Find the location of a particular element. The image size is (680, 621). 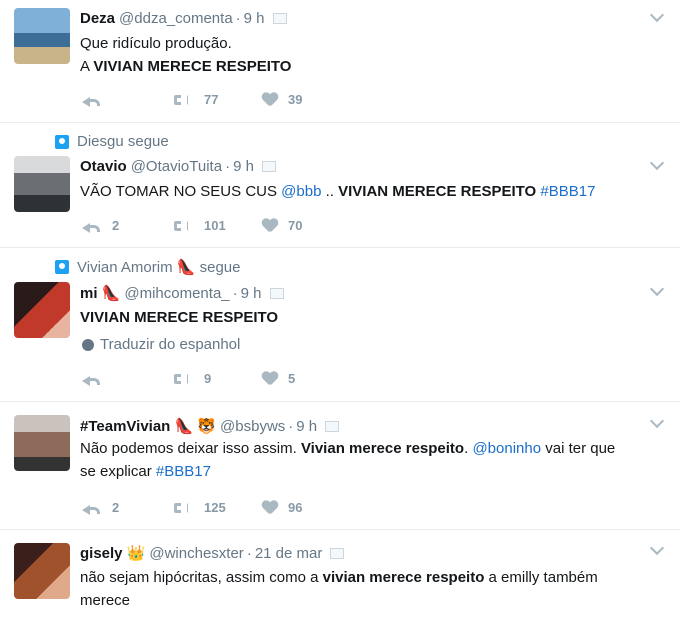

social-context: Vivian Amorim 👠 segue is located at coordinates (148, 267).